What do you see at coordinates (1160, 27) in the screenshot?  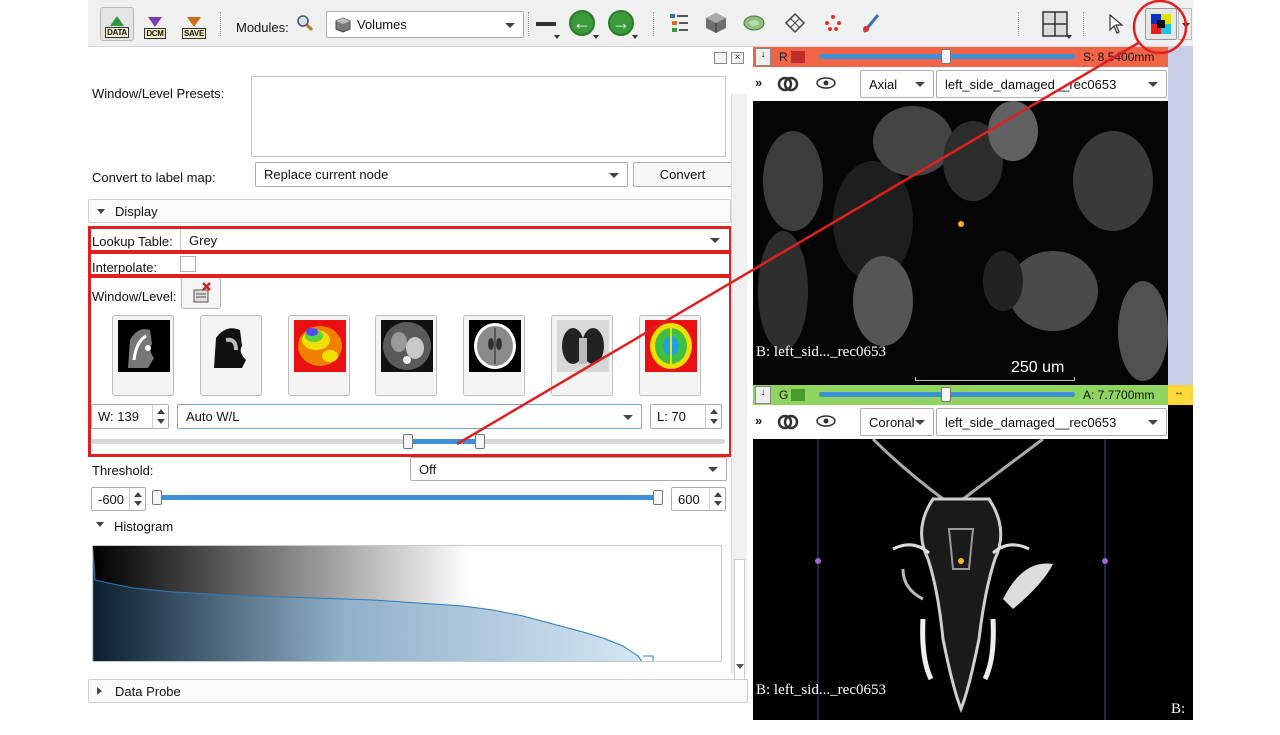 I see `callout-circle` at bounding box center [1160, 27].